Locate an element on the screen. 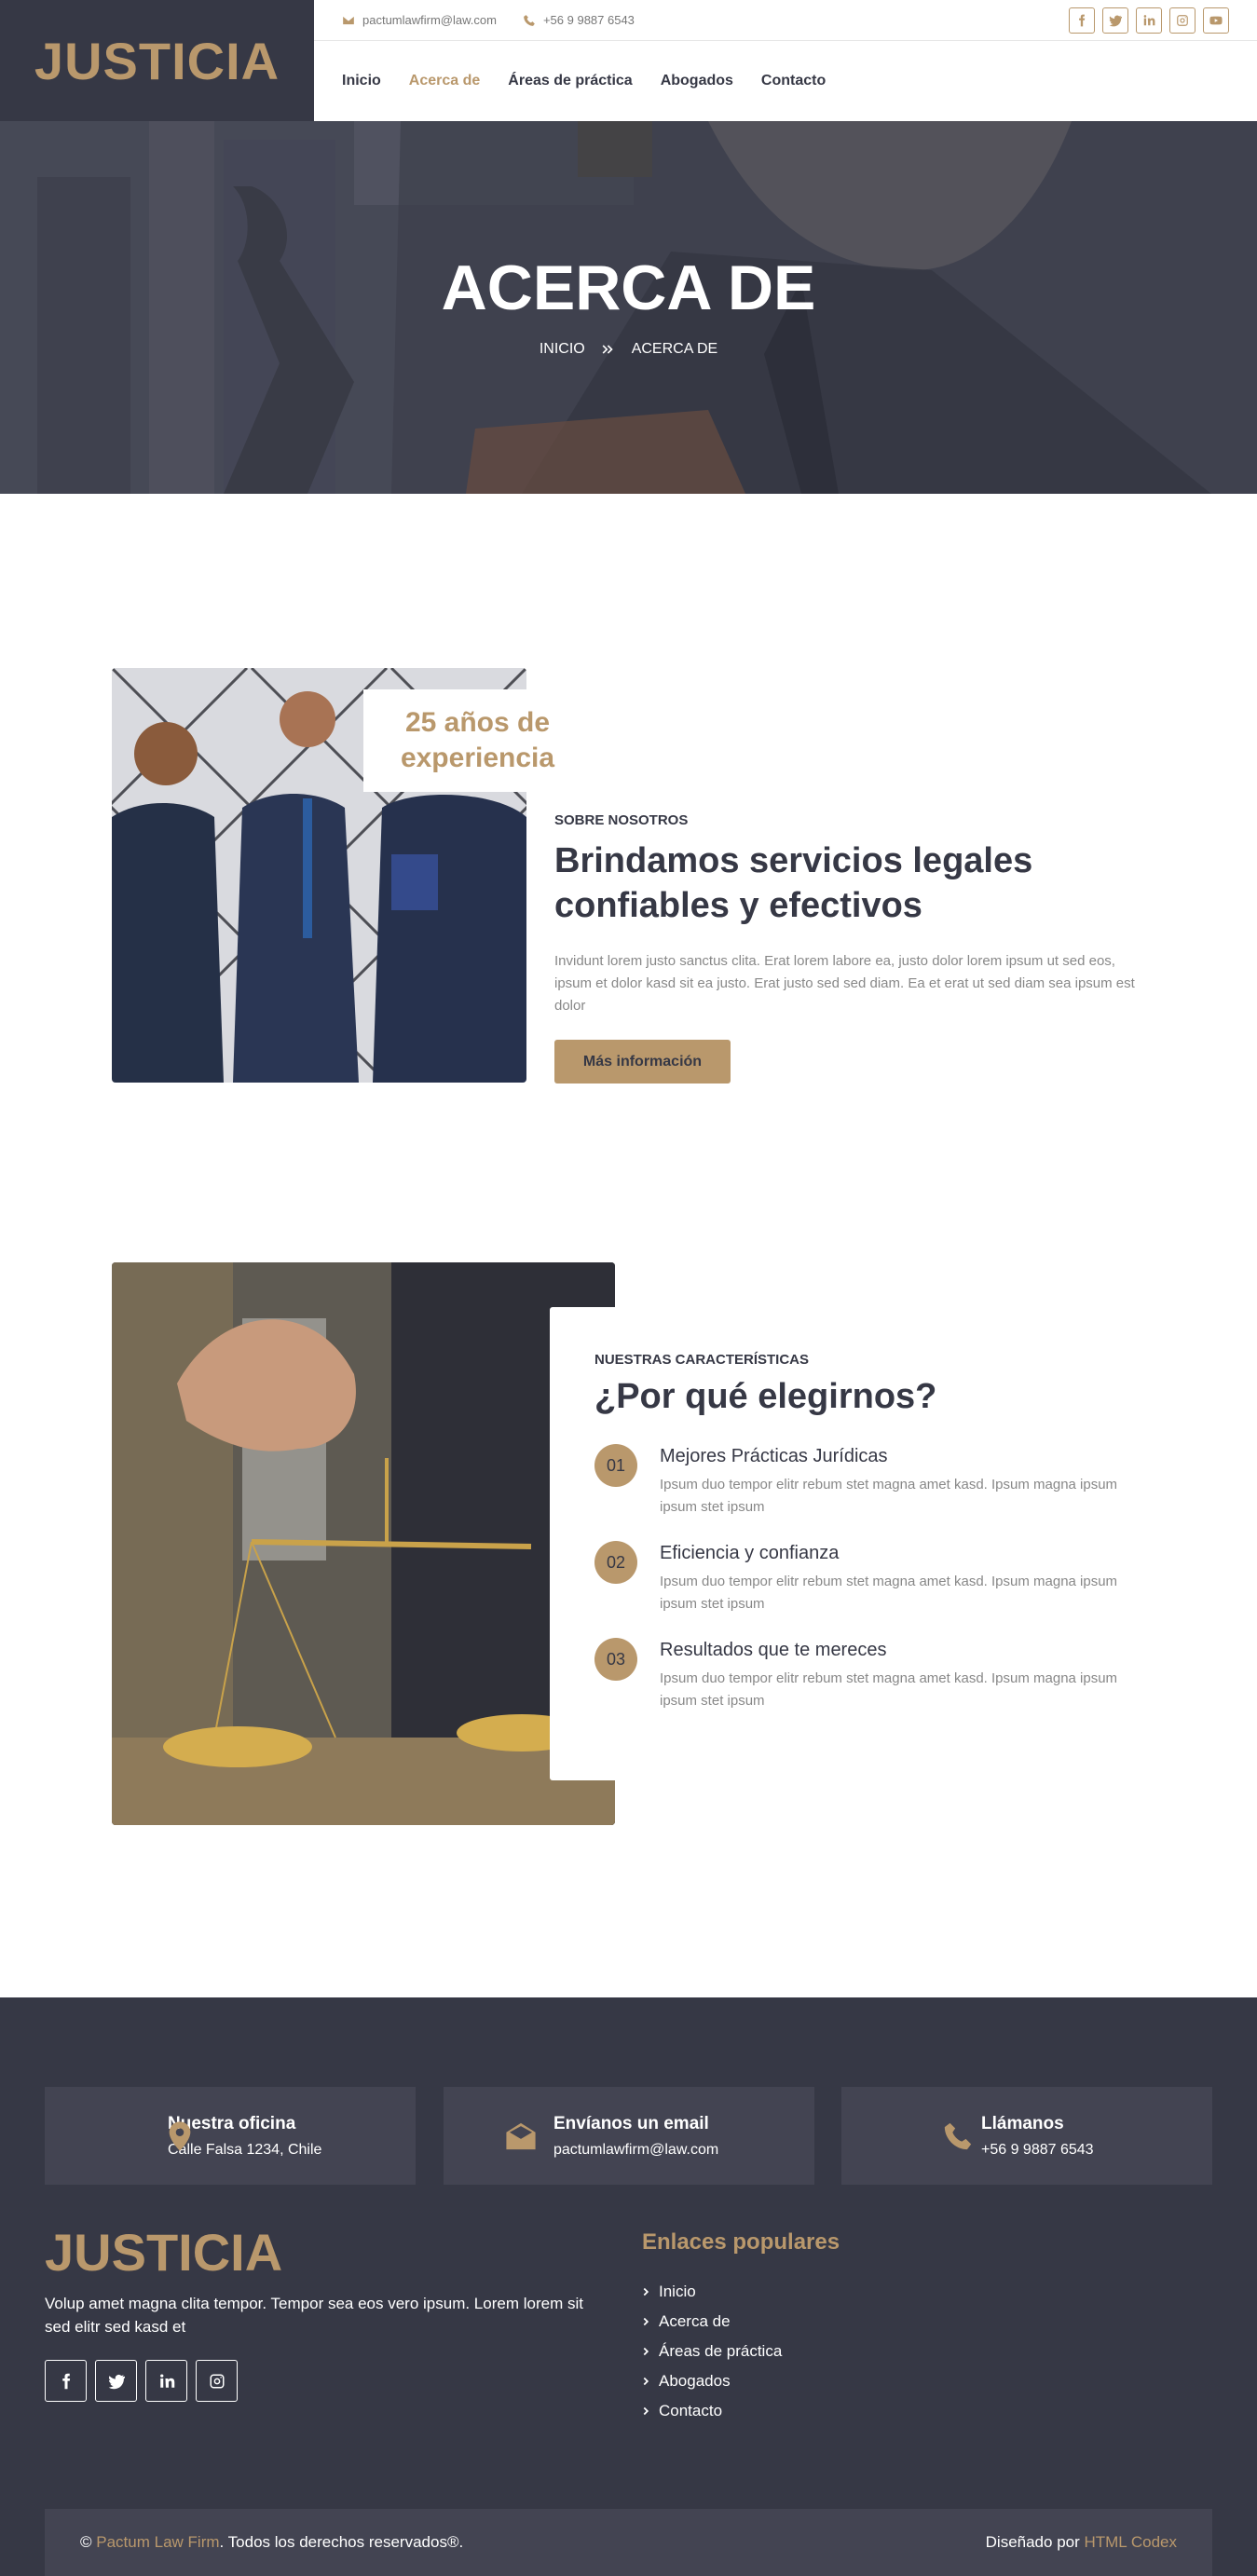  footer-link-abogados: Abogados is located at coordinates (712, 2381).